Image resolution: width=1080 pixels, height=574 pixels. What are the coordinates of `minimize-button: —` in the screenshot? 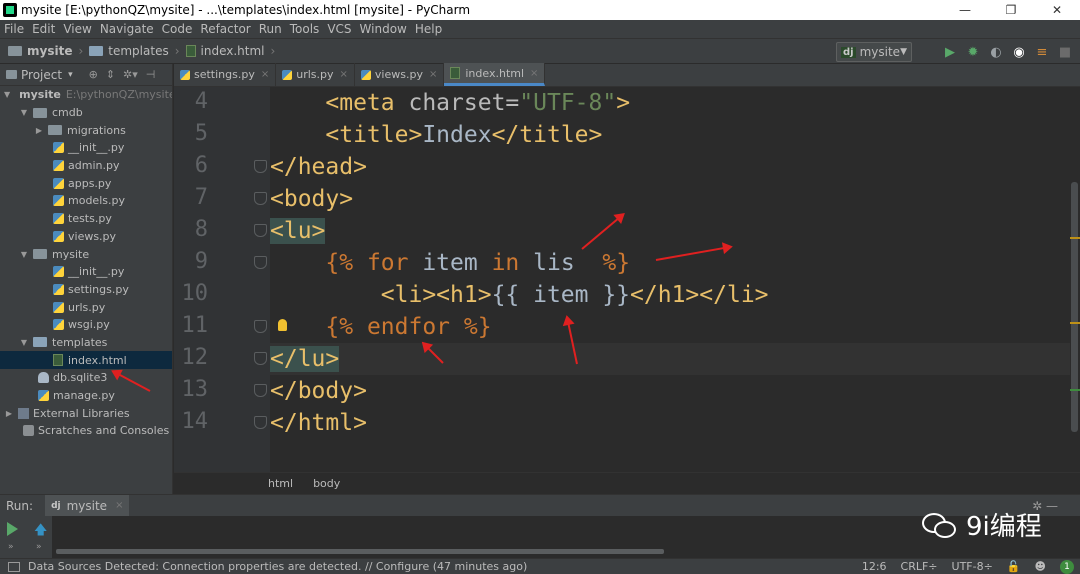 It's located at (965, 10).